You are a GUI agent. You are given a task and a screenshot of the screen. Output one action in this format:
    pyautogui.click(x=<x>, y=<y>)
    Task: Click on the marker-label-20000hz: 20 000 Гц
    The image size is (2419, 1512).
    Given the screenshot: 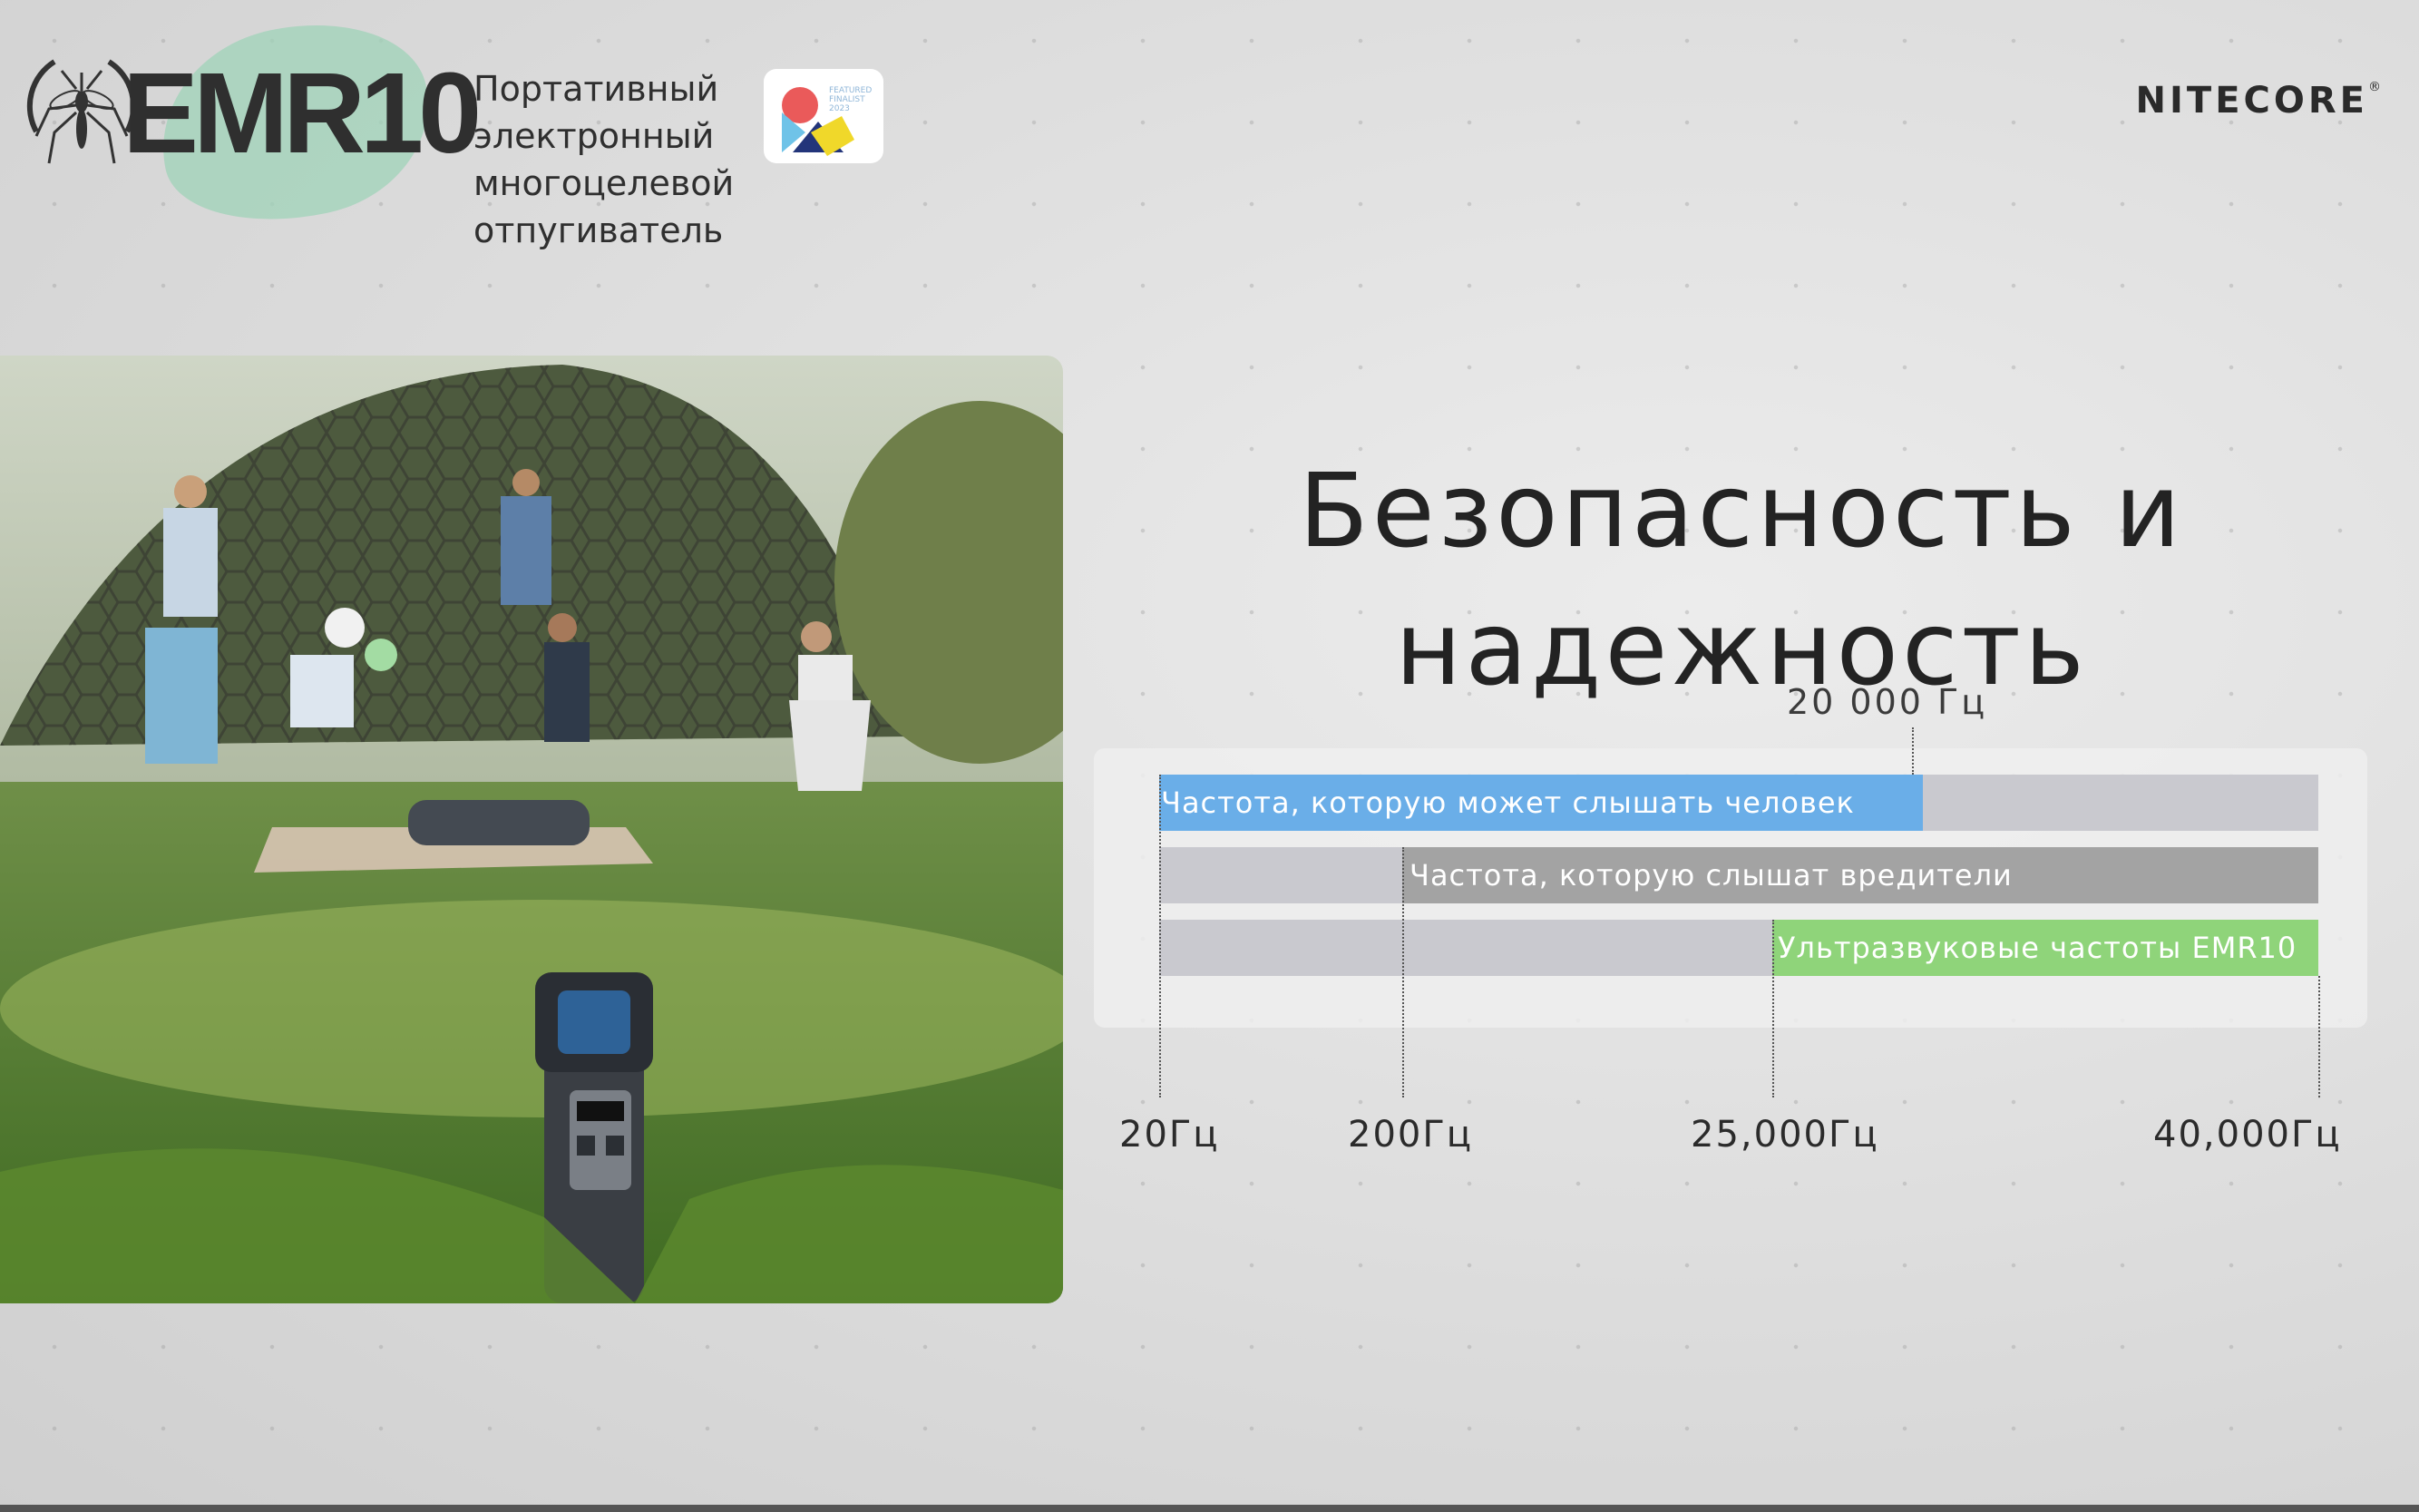 What is the action you would take?
    pyautogui.click(x=1888, y=702)
    